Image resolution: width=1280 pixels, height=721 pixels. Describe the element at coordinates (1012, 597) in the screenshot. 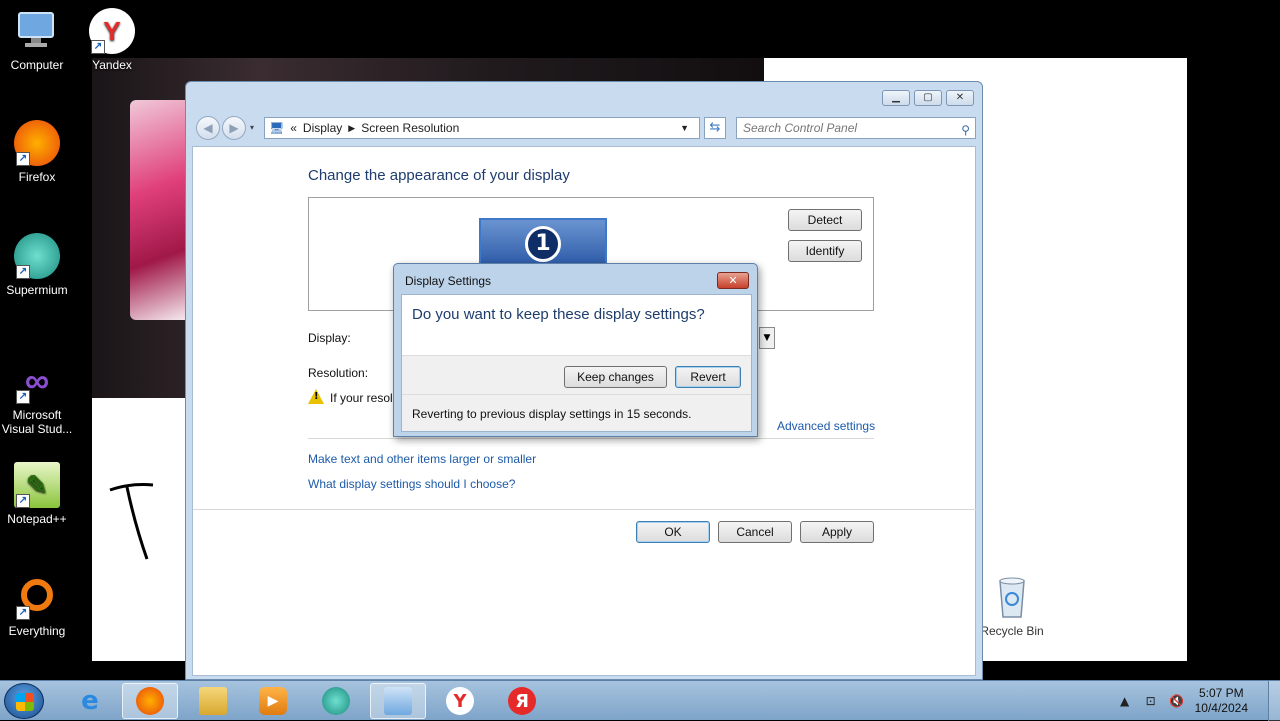

I see `recycle-bin-icon` at that location.